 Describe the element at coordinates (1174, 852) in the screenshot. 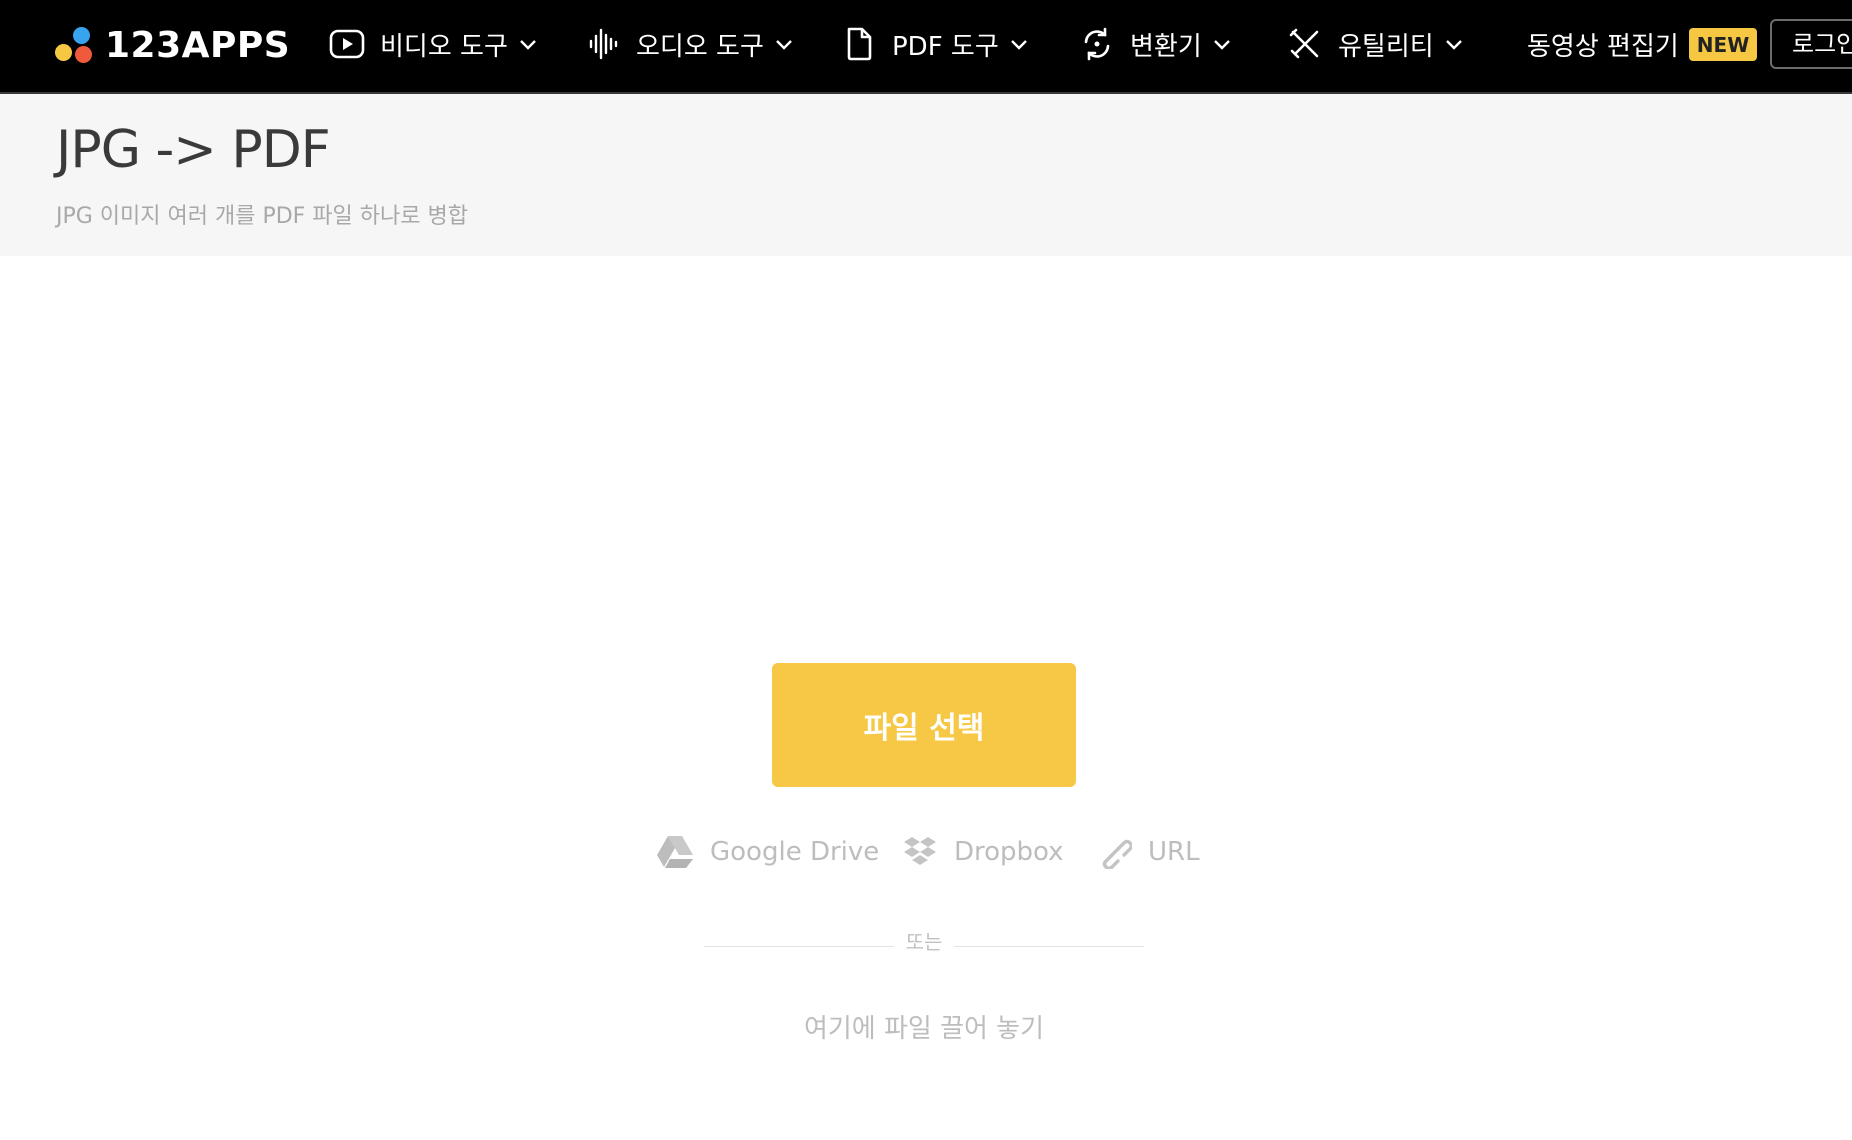

I see `url-label: URL` at that location.